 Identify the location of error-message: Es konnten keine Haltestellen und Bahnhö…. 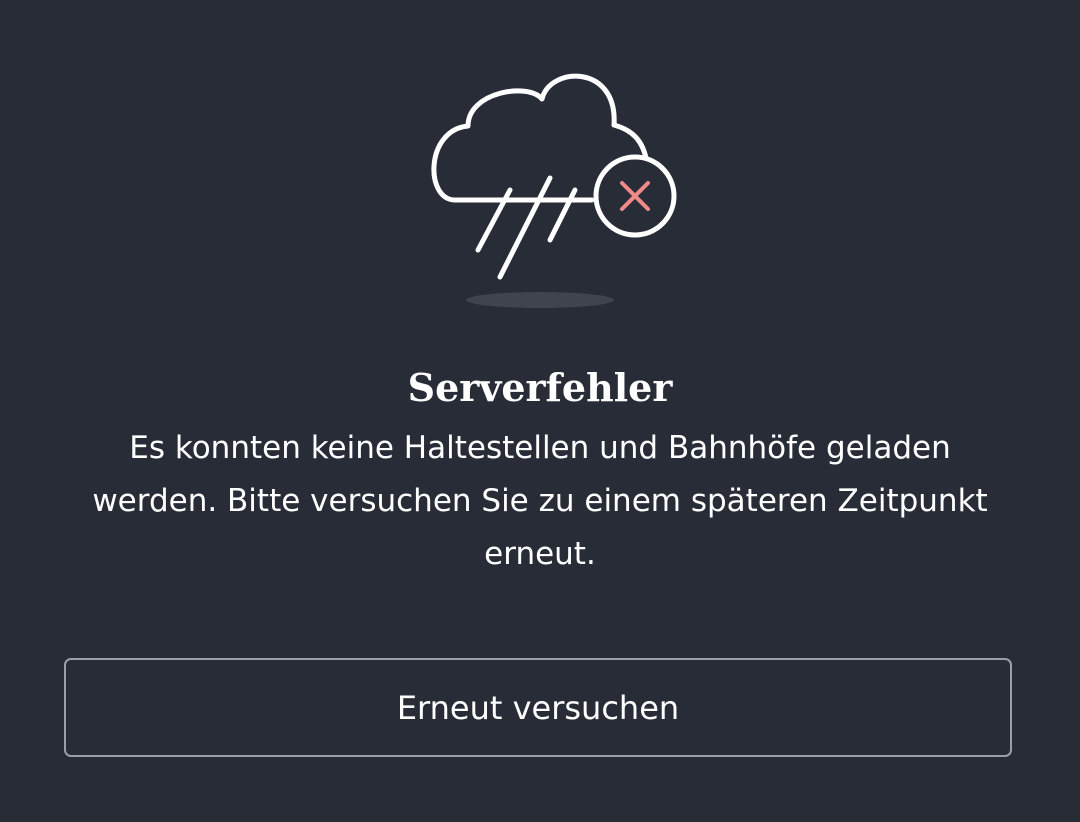
(540, 501).